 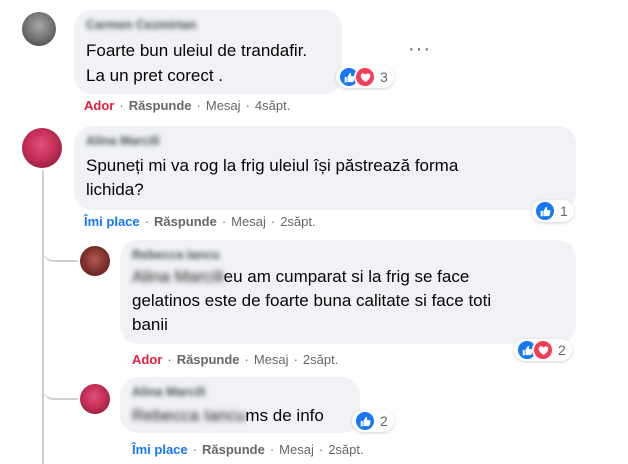 What do you see at coordinates (150, 324) in the screenshot?
I see `reply-text-line-3: banii` at bounding box center [150, 324].